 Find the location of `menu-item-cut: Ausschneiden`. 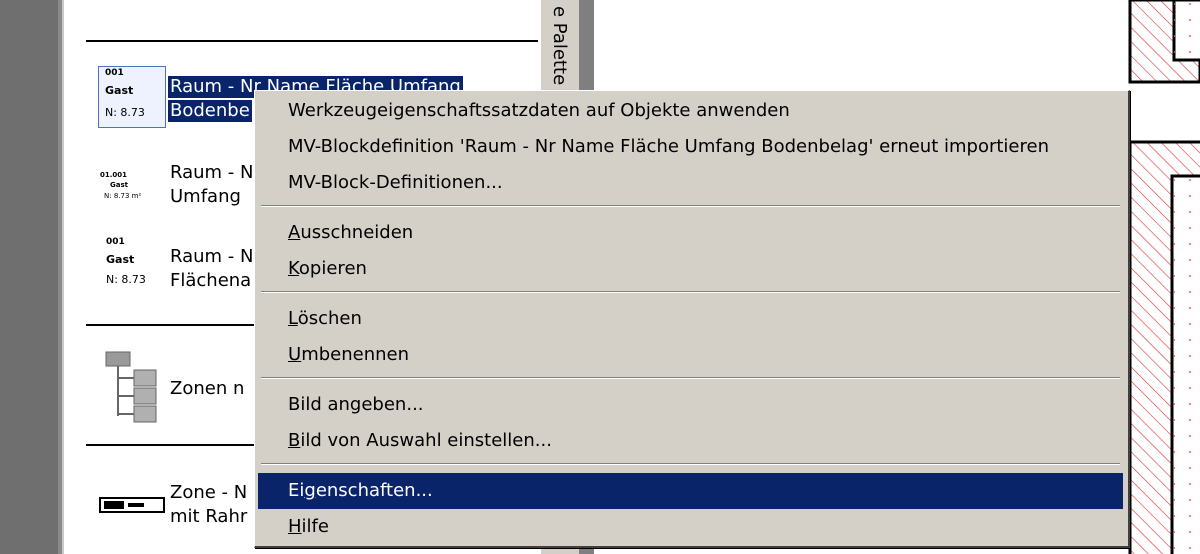

menu-item-cut: Ausschneiden is located at coordinates (690, 233).